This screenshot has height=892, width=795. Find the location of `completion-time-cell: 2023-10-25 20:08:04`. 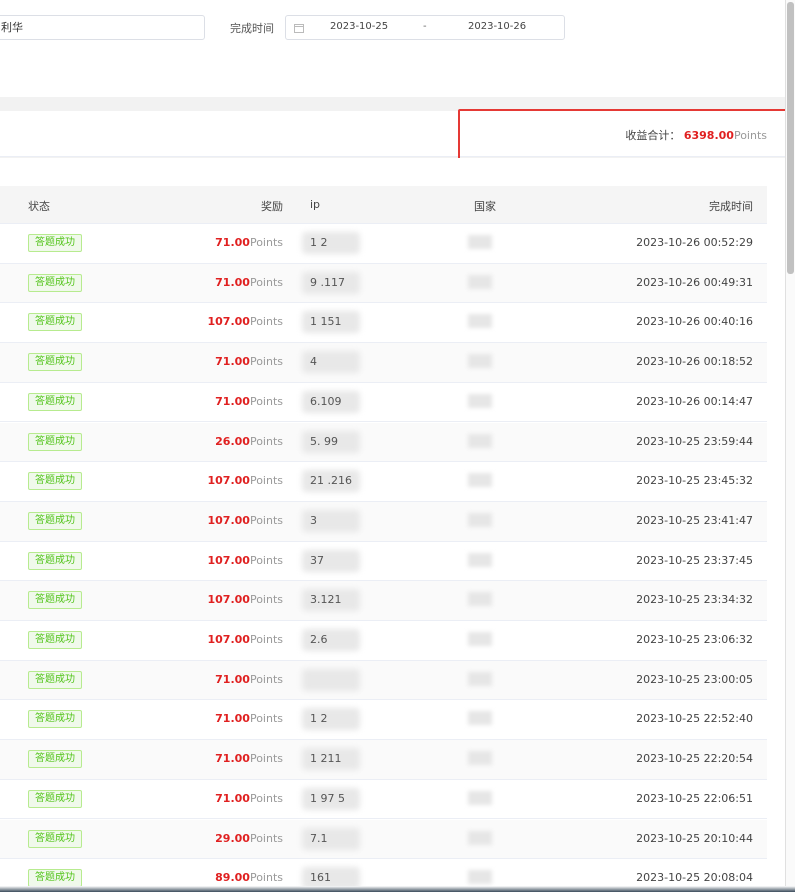

completion-time-cell: 2023-10-25 20:08:04 is located at coordinates (694, 878).